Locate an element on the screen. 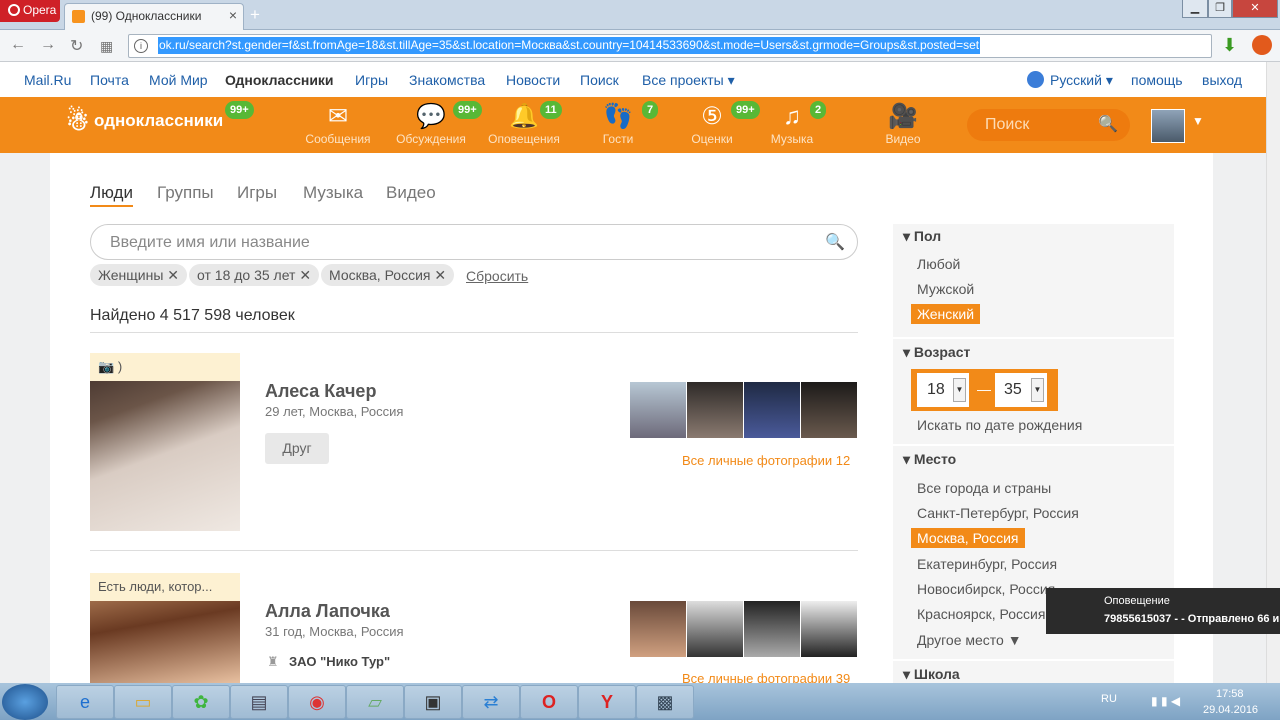  yandex-taskbar-icon: Y is located at coordinates (607, 702).